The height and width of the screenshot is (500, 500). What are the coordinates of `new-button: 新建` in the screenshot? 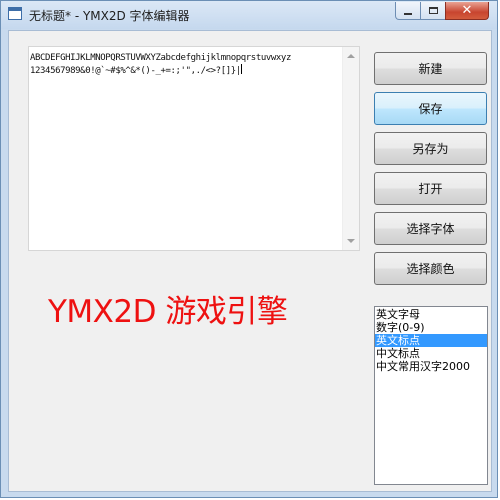 It's located at (430, 68).